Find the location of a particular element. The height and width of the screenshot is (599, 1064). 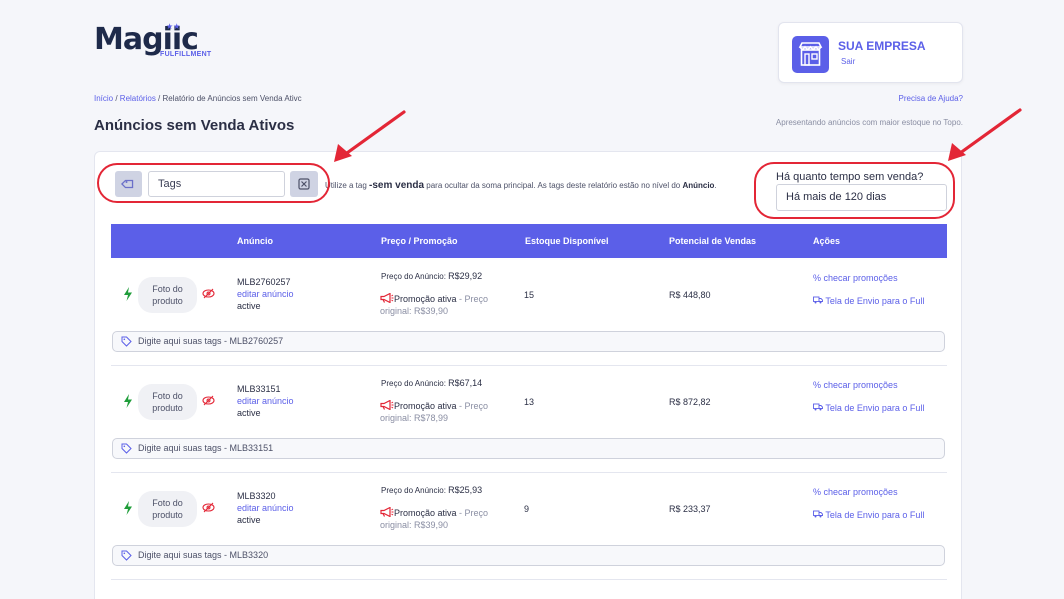

price-value: R$67,14 is located at coordinates (465, 383).